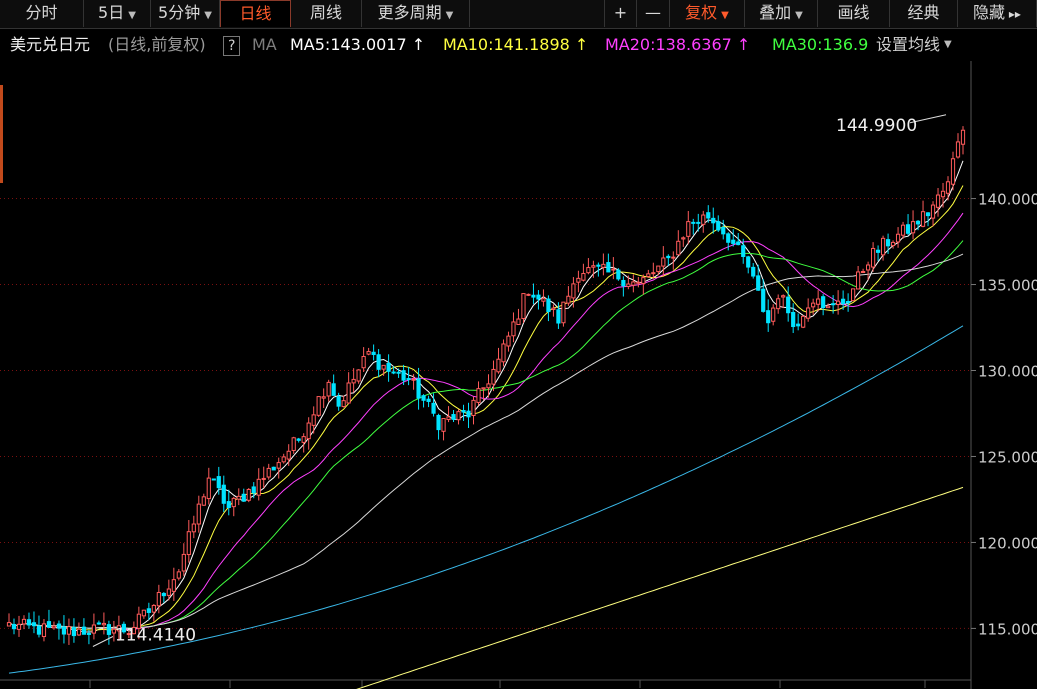 The width and height of the screenshot is (1037, 689). What do you see at coordinates (42, 13) in the screenshot?
I see `period-tab-0: 分时` at bounding box center [42, 13].